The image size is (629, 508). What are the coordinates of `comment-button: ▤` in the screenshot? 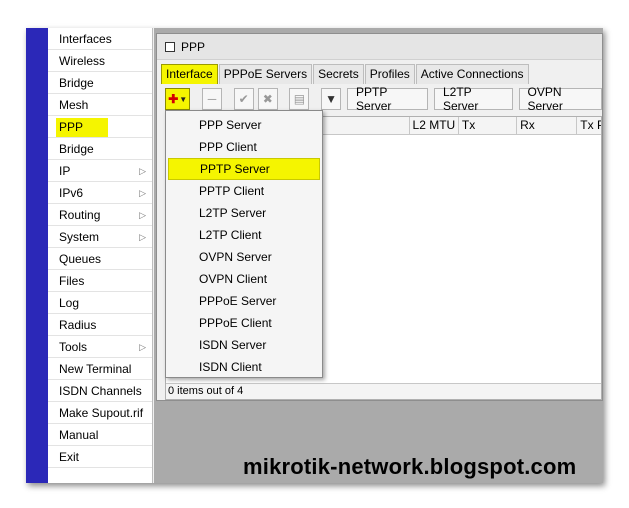 It's located at (299, 99).